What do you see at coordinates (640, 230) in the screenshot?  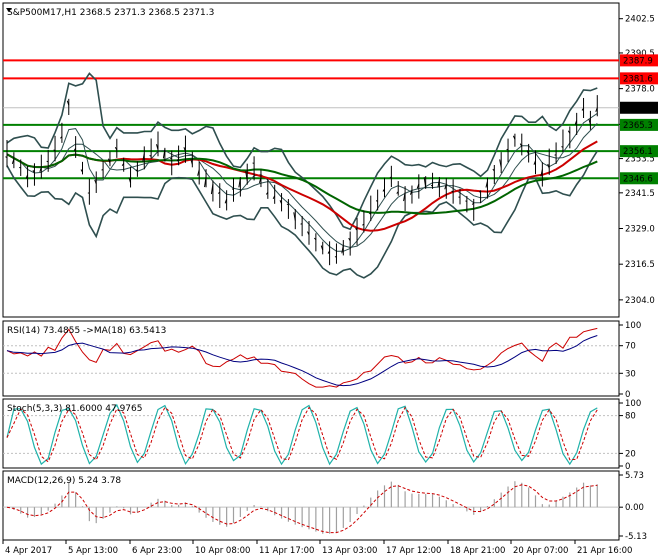 I see `price-tick-label: 2329.0` at bounding box center [640, 230].